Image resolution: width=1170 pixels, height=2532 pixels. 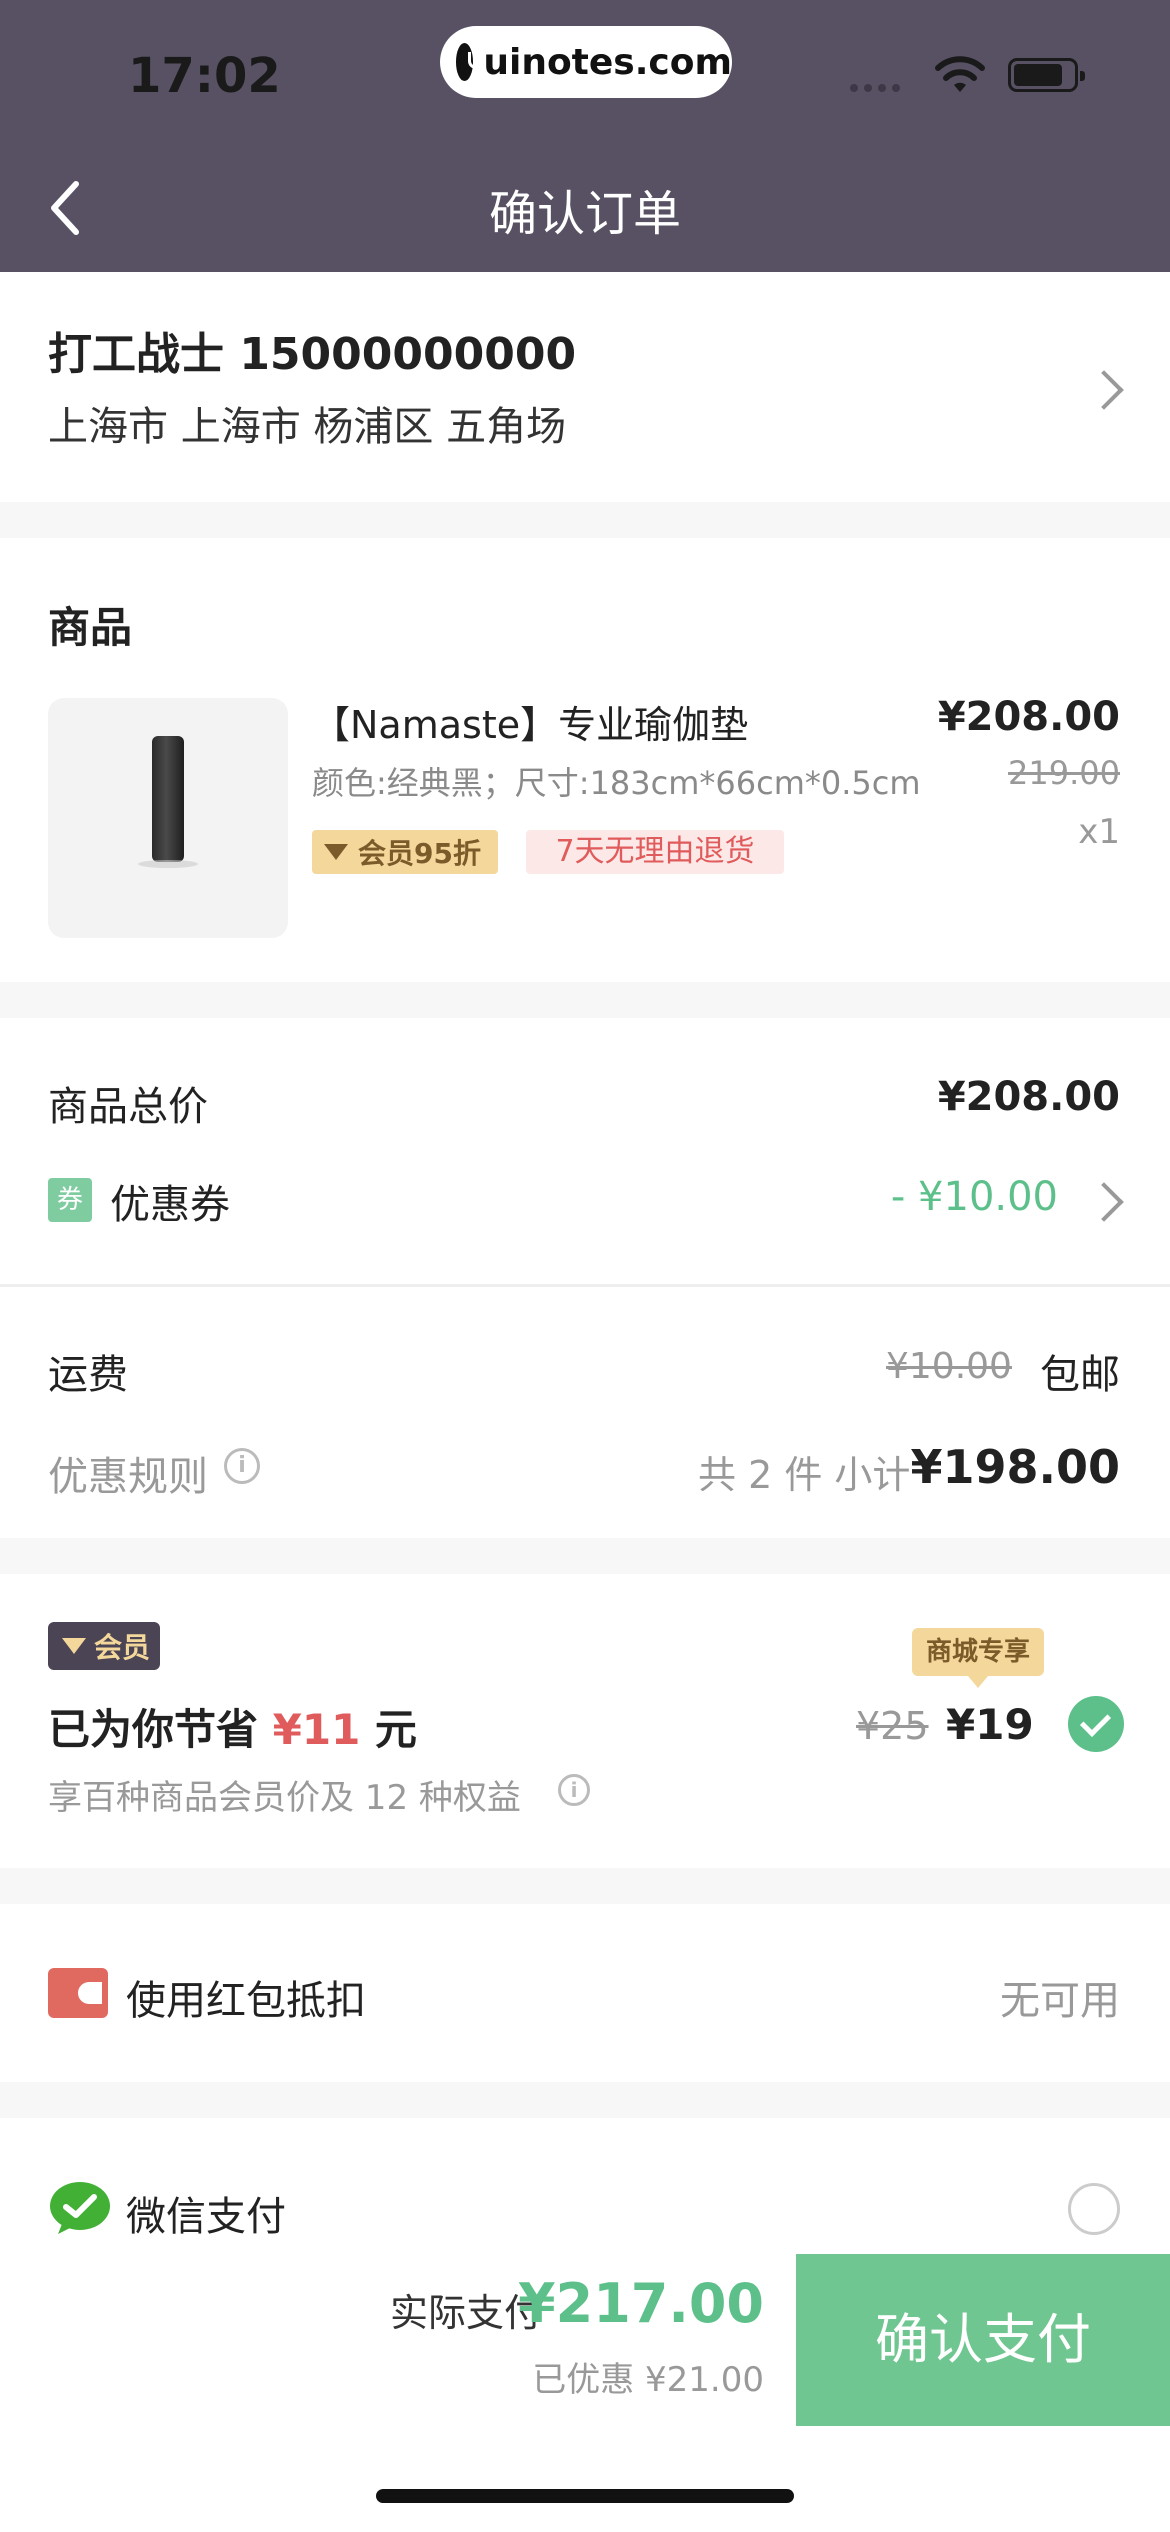 What do you see at coordinates (388, 1729) in the screenshot?
I see `savings-suffix: 元` at bounding box center [388, 1729].